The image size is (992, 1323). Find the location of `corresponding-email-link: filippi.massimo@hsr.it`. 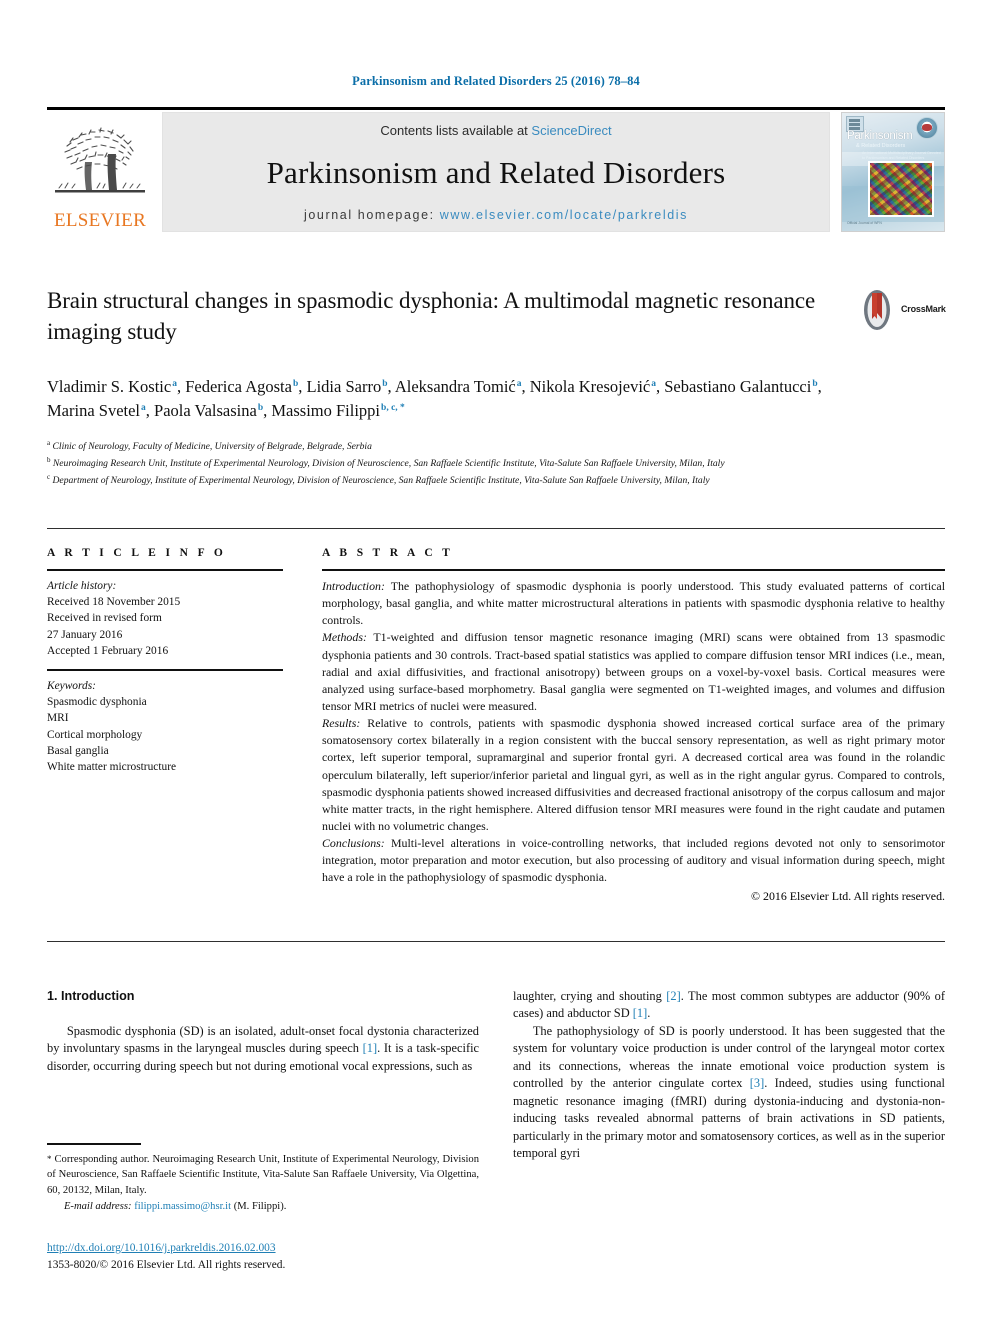

corresponding-email-link: filippi.massimo@hsr.it is located at coordinates (182, 1206).